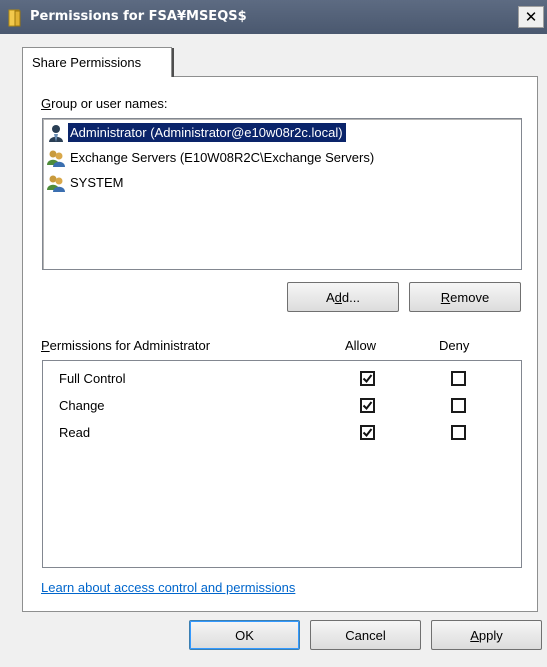 The width and height of the screenshot is (547, 667). Describe the element at coordinates (454, 345) in the screenshot. I see `deny-column-header: Deny` at that location.